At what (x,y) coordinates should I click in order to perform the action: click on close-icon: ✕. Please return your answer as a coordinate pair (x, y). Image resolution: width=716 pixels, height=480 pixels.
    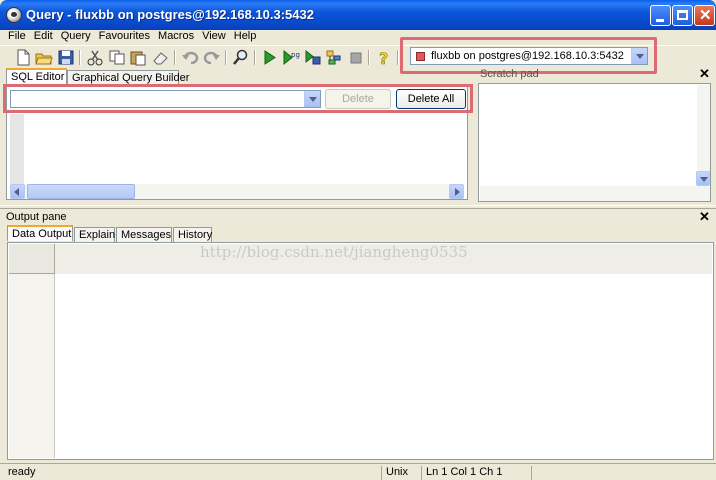
    Looking at the image, I should click on (705, 15).